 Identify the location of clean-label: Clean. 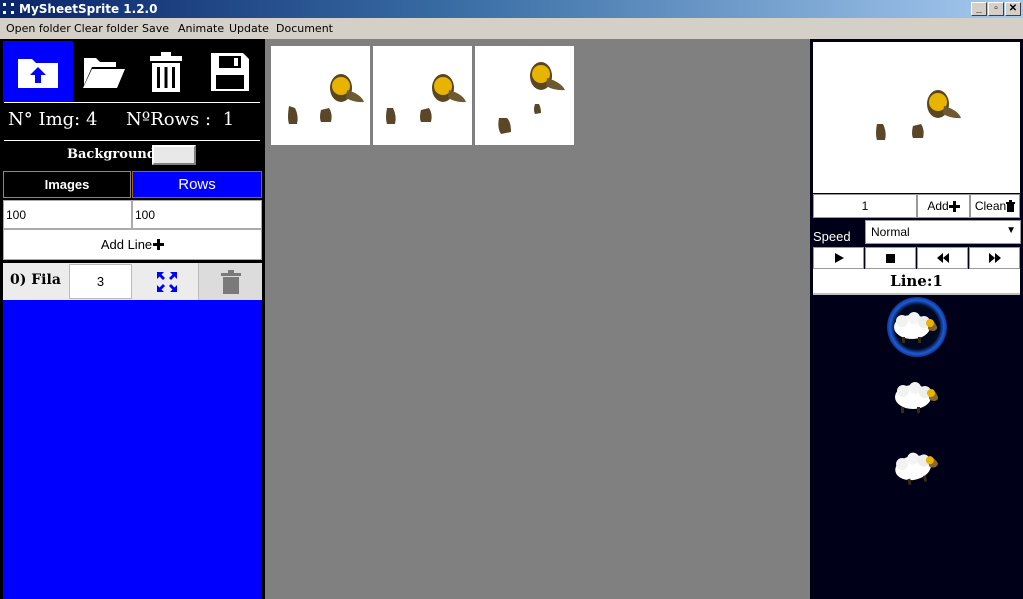
(990, 206).